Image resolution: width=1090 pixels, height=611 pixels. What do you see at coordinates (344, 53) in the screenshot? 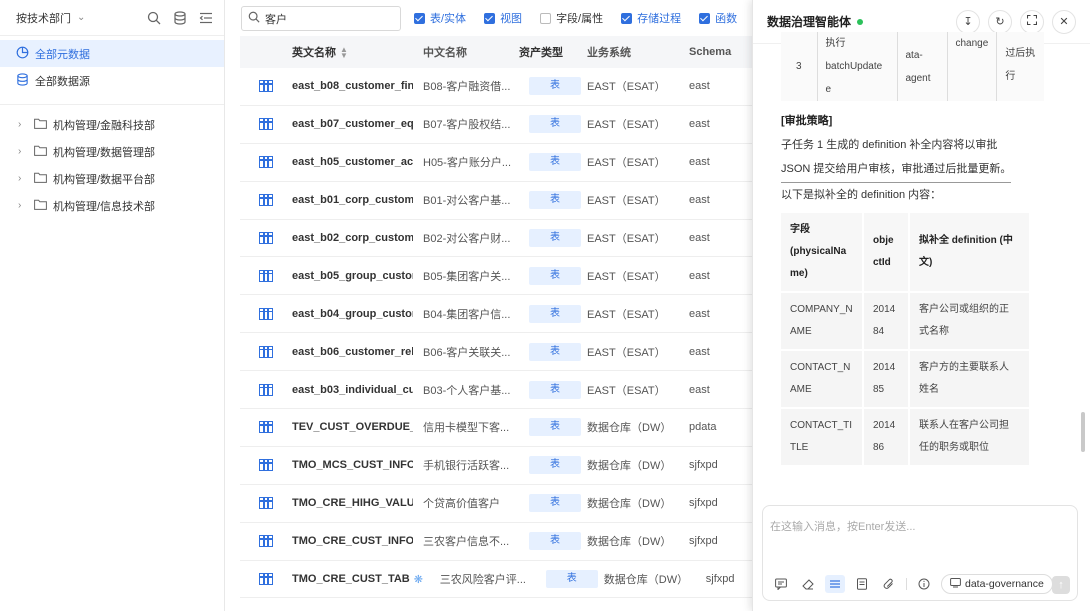
I see `sort-icon: ▲ ▼` at bounding box center [344, 53].